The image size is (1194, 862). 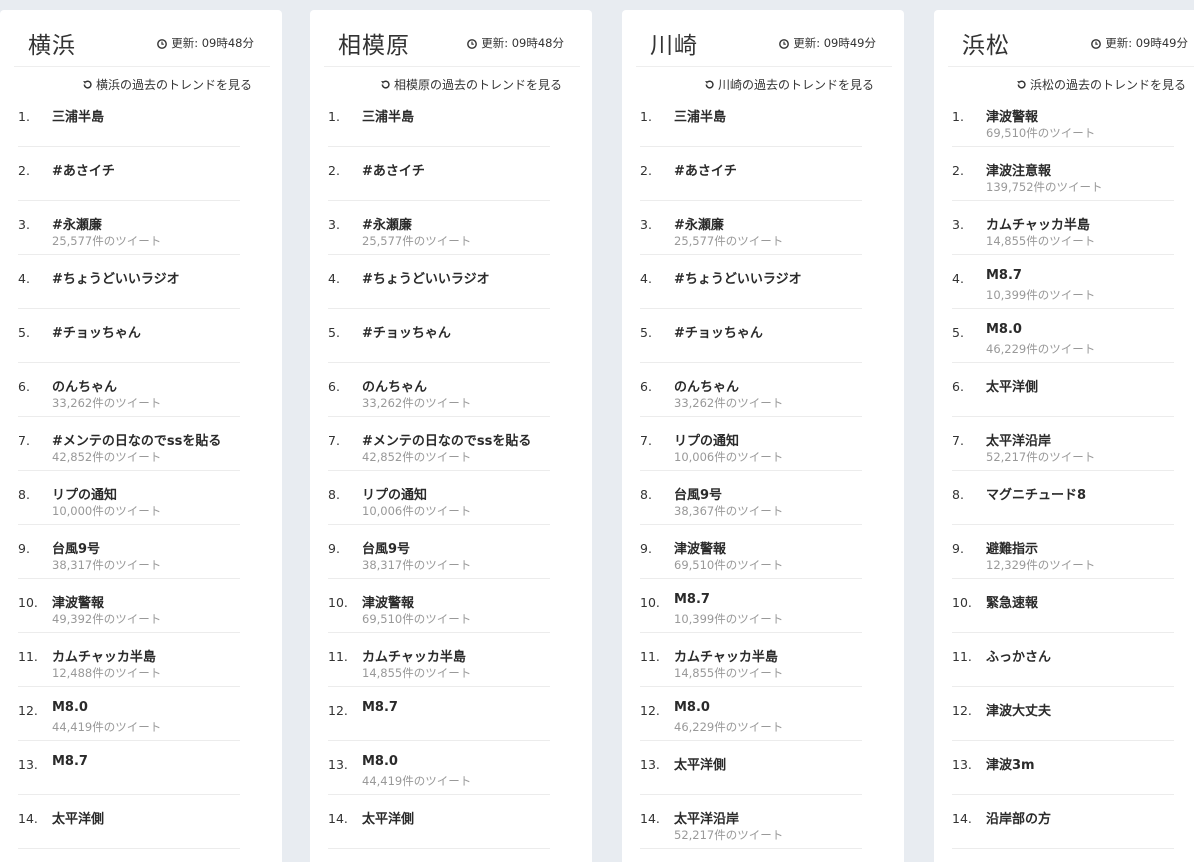 I want to click on trend-name-link: ふっかさん, so click(x=1018, y=655).